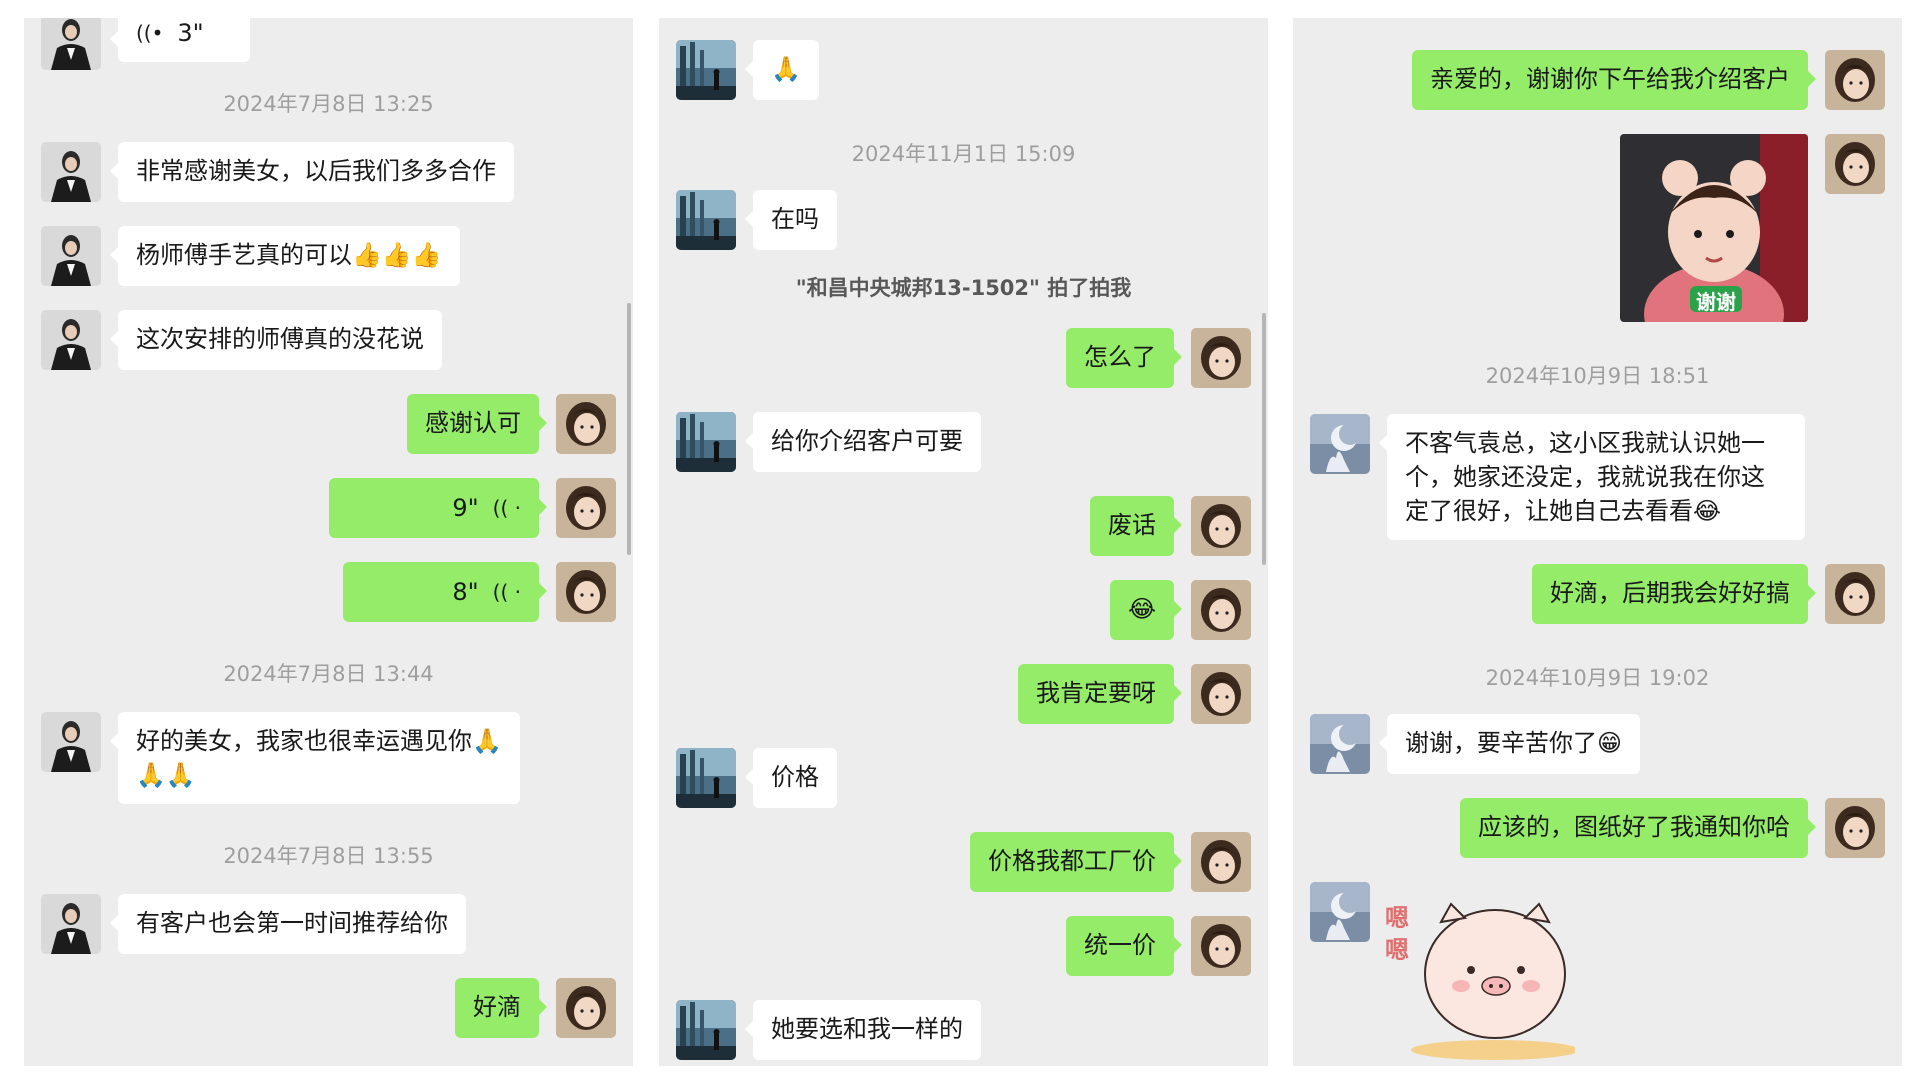 This screenshot has height=1080, width=1920. What do you see at coordinates (1124, 946) in the screenshot?
I see `message-bubble: 统一价` at bounding box center [1124, 946].